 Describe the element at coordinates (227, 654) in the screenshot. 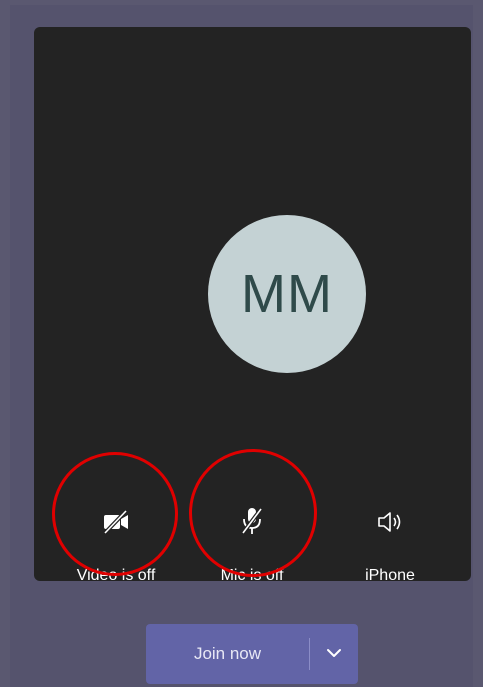

I see `join-now-button: Join now` at that location.